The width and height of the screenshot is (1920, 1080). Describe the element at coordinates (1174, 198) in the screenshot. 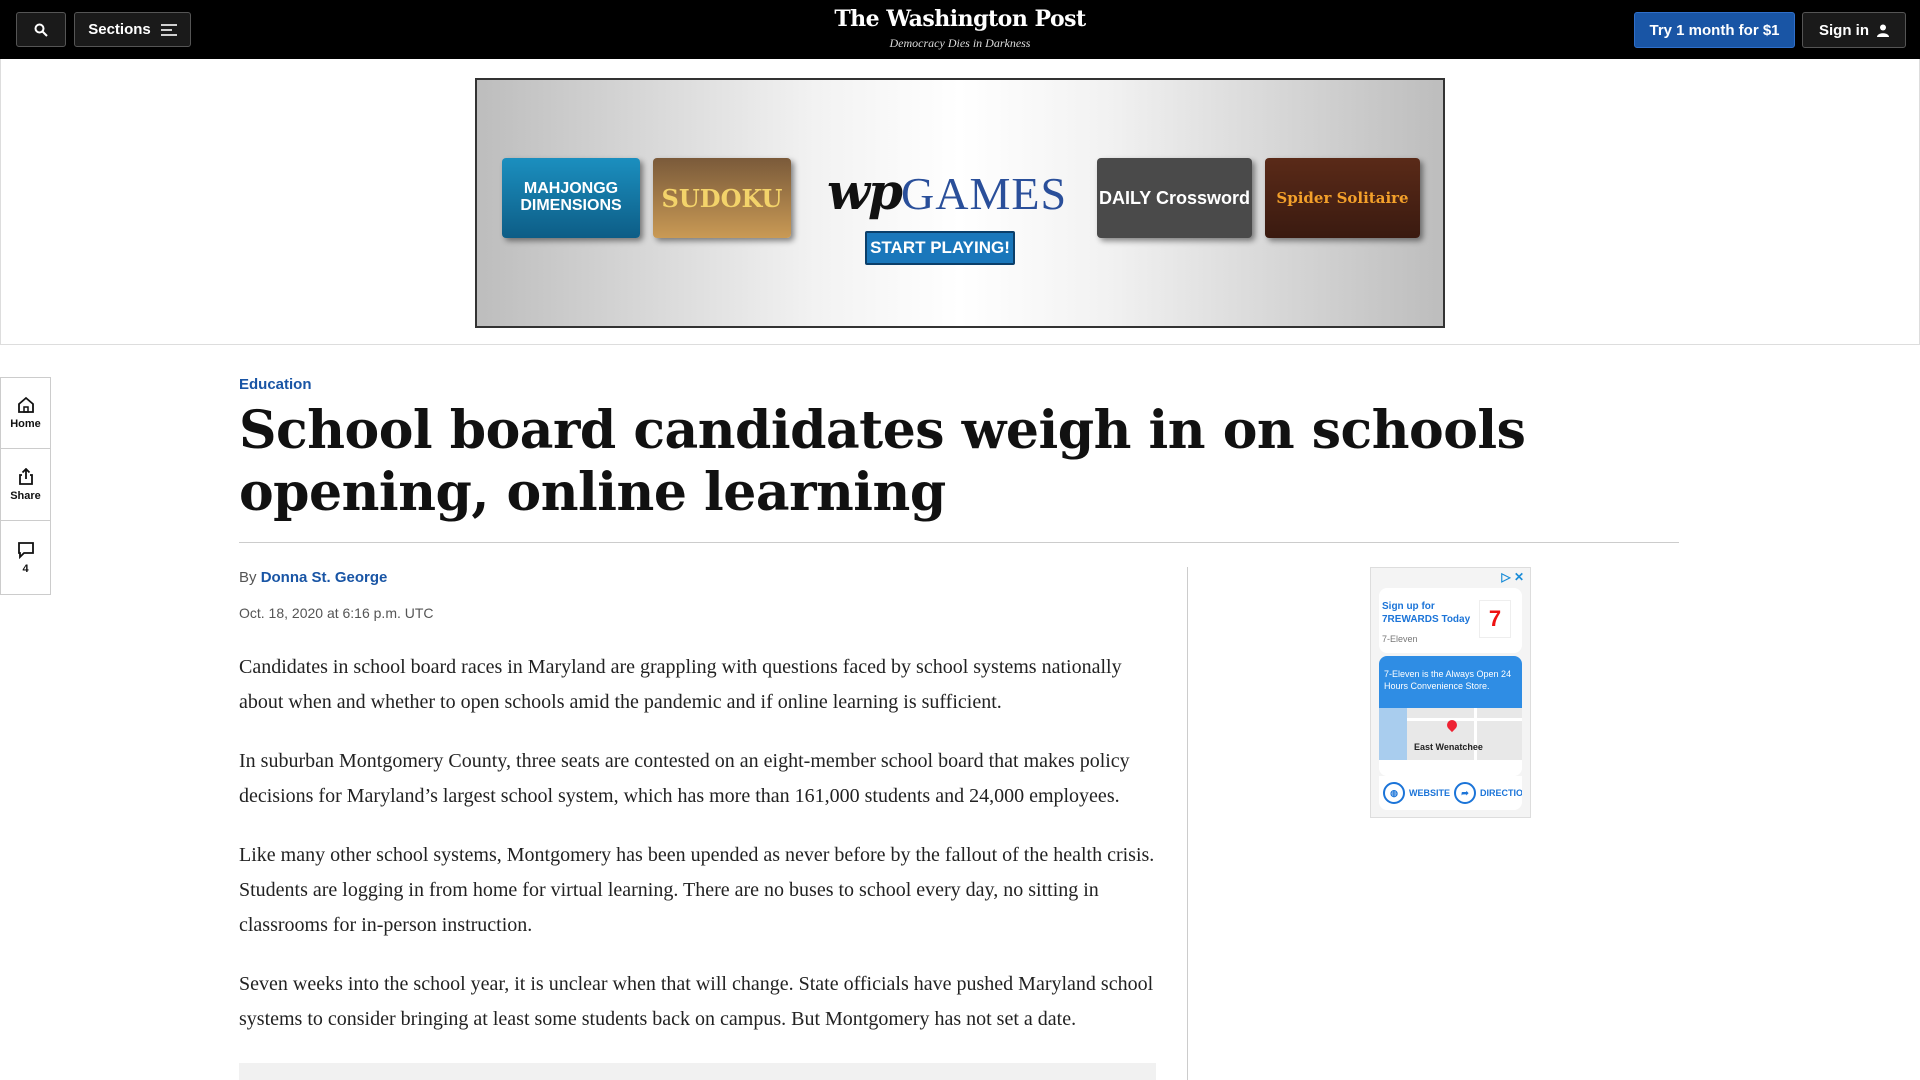

I see `ad-tile-crossword: DAILY Crossword` at that location.